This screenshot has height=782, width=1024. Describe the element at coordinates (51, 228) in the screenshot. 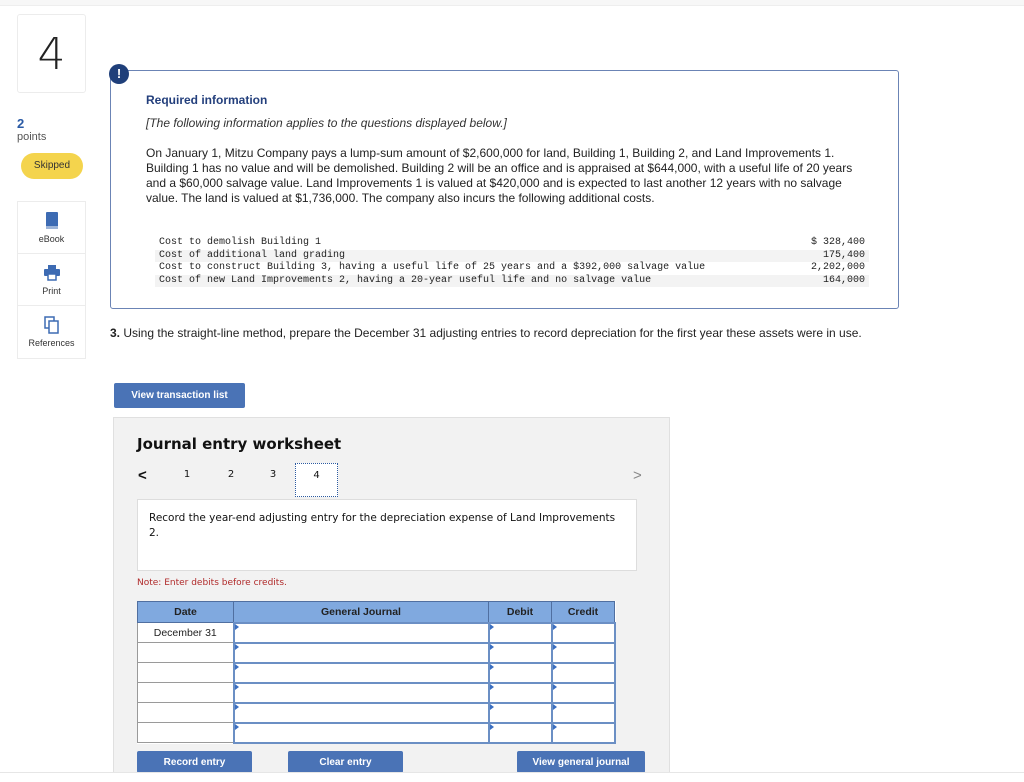

I see `ebook-button: eBook` at that location.